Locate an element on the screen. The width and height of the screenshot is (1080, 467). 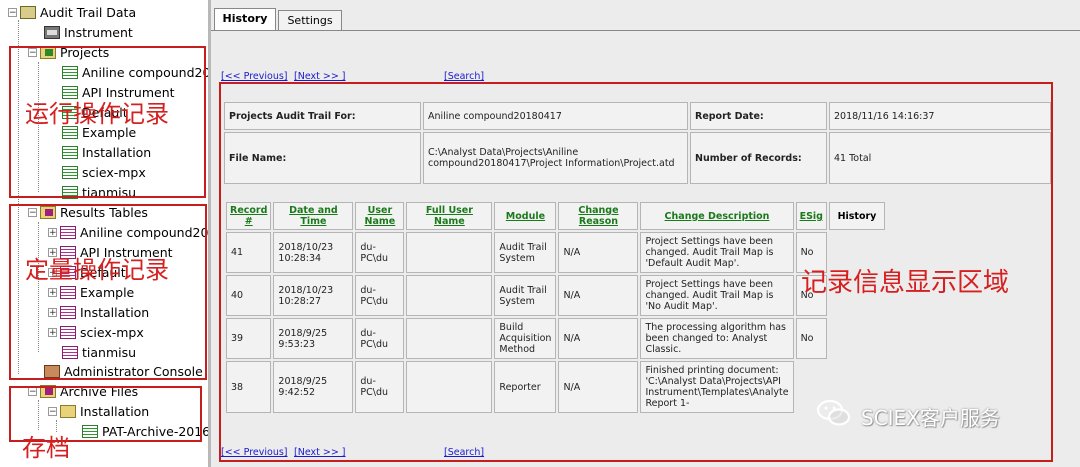
cell-history is located at coordinates (857, 338).